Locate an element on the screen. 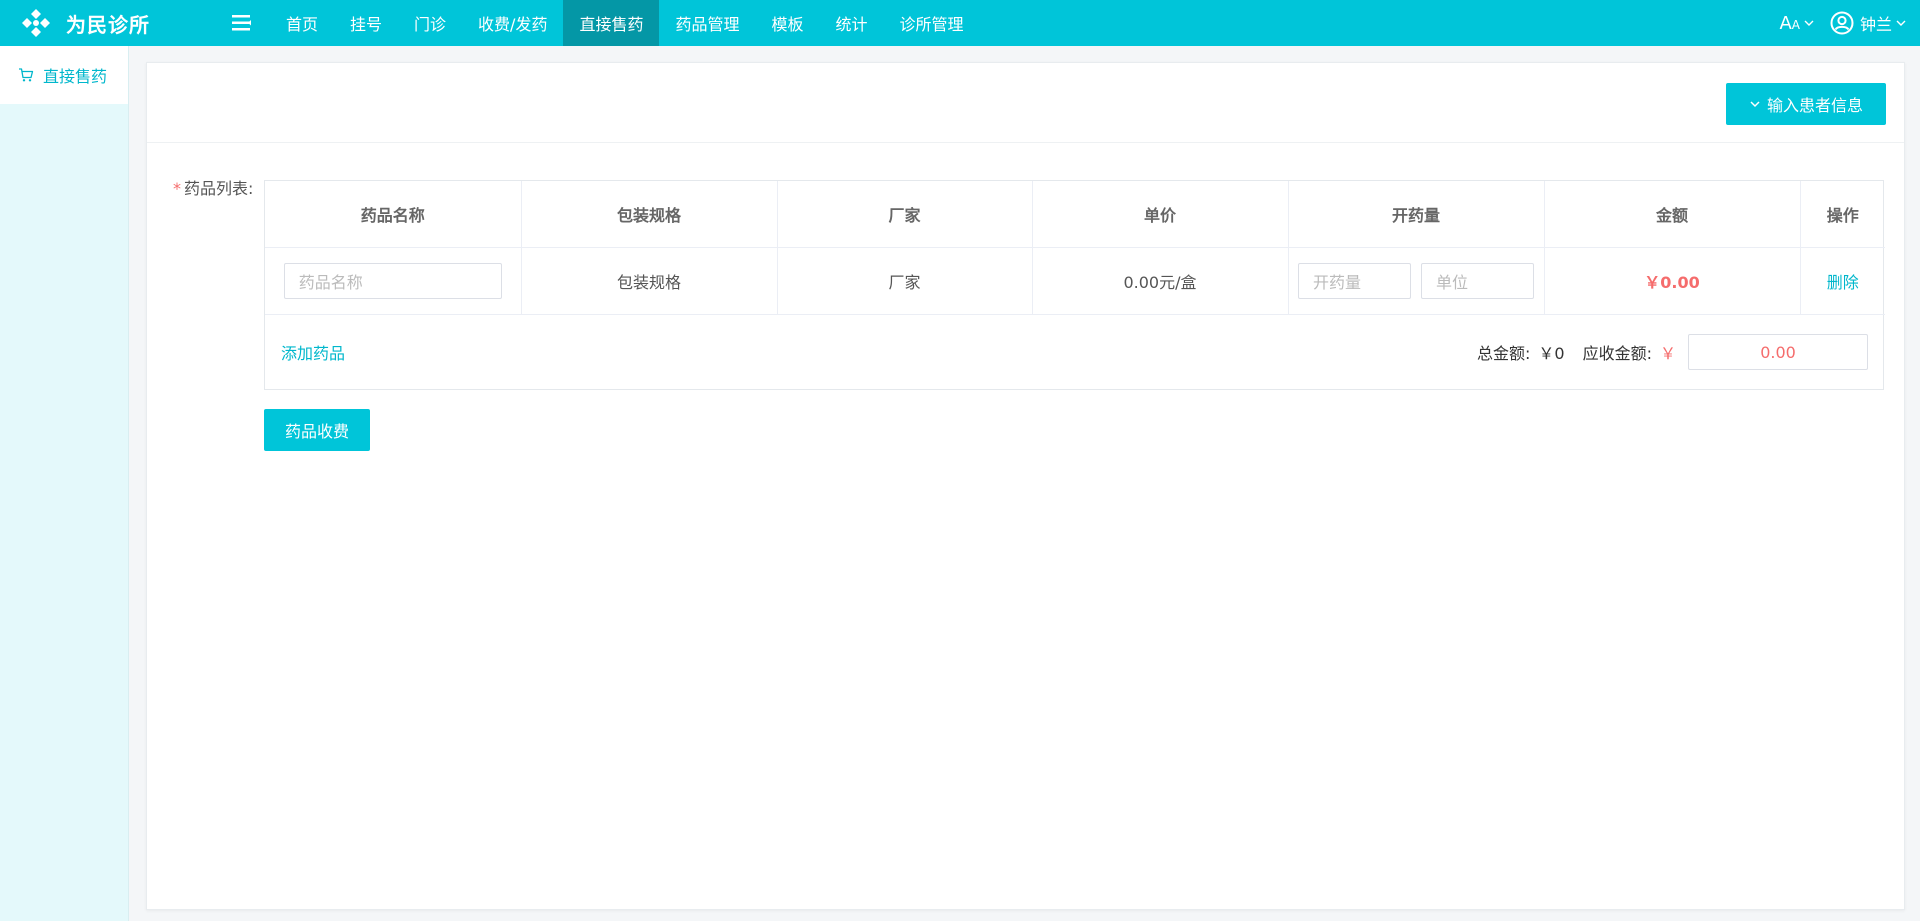  totals: 总金额: ￥0 应收金额: ￥ 0.00 is located at coordinates (1672, 352).